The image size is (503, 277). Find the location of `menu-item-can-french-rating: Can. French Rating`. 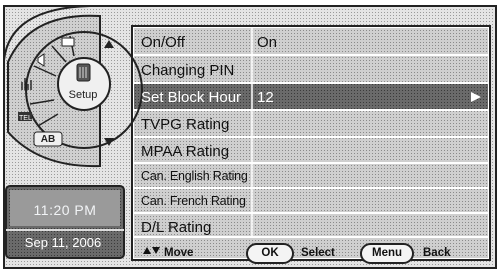

menu-item-can-french-rating: Can. French Rating is located at coordinates (193, 201).